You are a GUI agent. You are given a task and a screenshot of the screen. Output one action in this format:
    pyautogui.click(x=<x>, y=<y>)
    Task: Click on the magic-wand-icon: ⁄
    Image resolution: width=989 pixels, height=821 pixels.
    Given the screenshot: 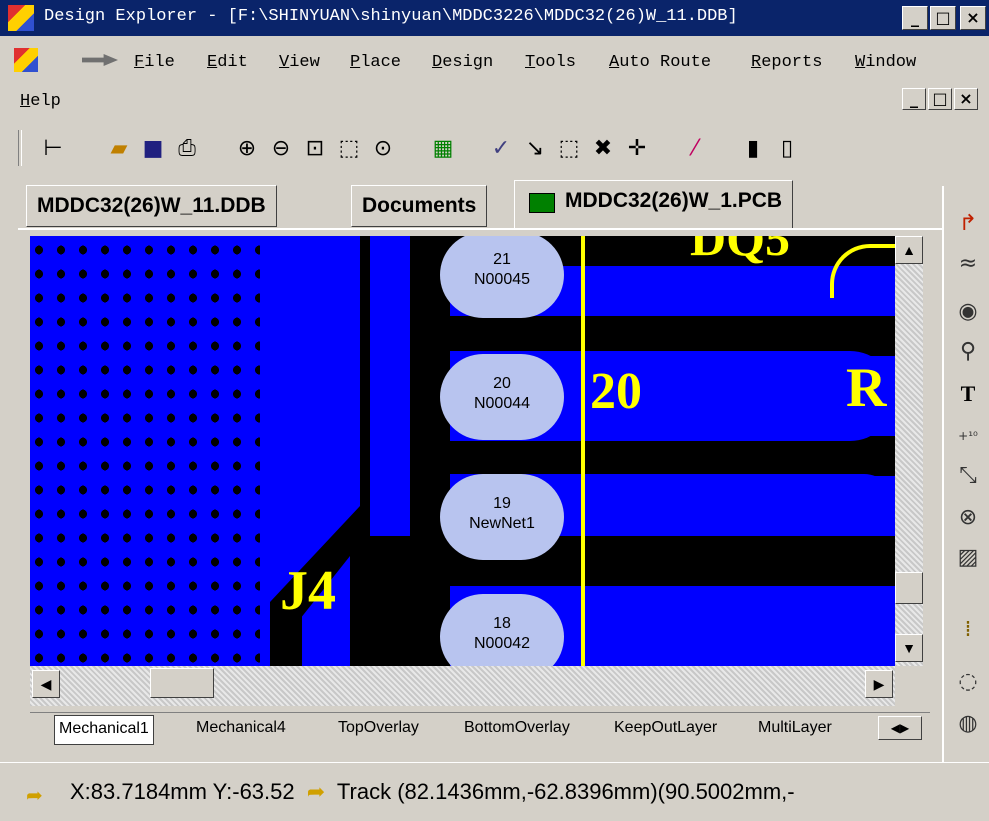 What is the action you would take?
    pyautogui.click(x=695, y=149)
    